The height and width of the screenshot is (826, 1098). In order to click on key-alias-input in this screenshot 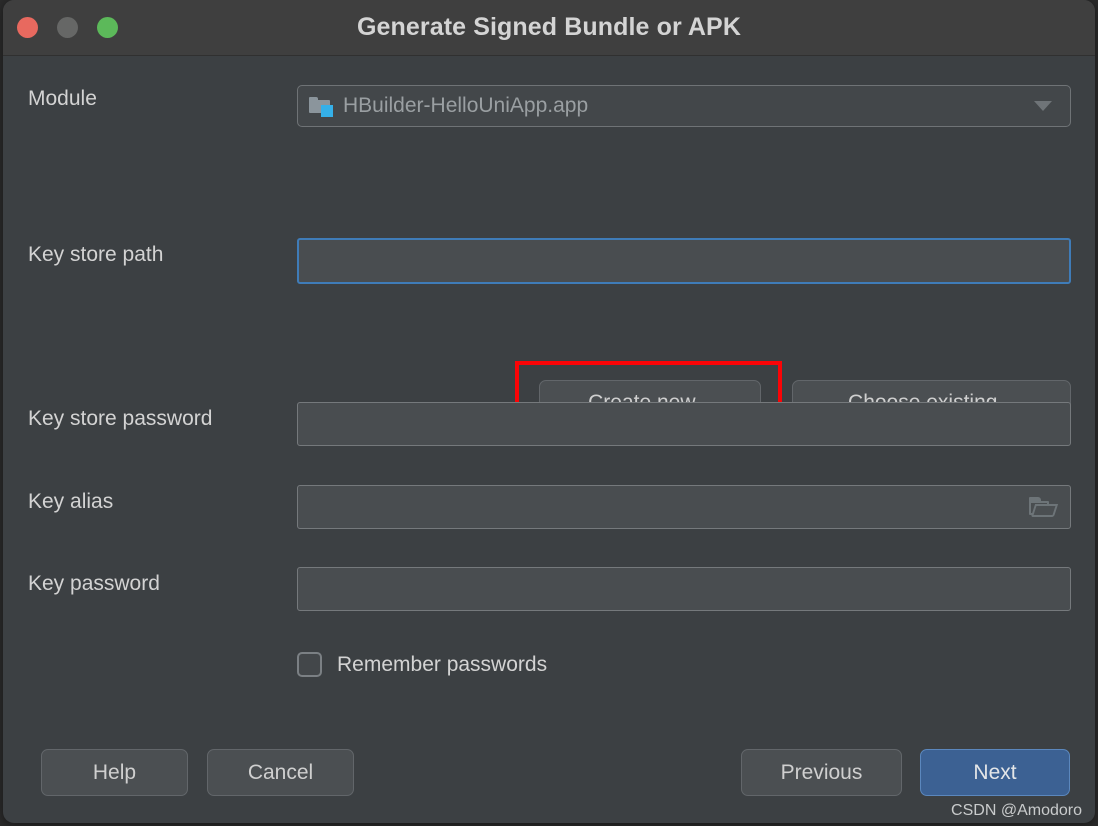, I will do `click(684, 507)`.